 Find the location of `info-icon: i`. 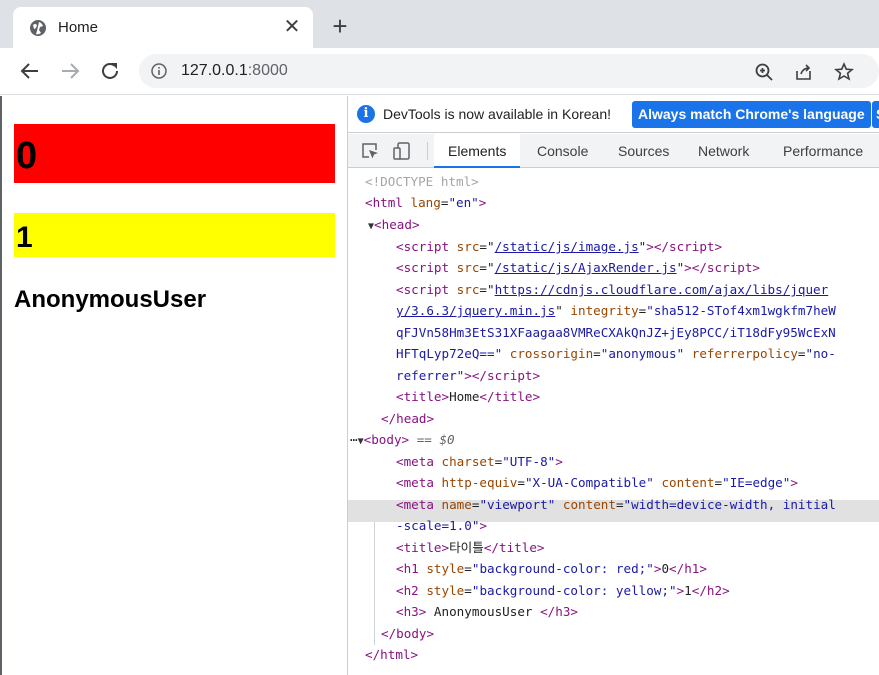

info-icon: i is located at coordinates (366, 114).